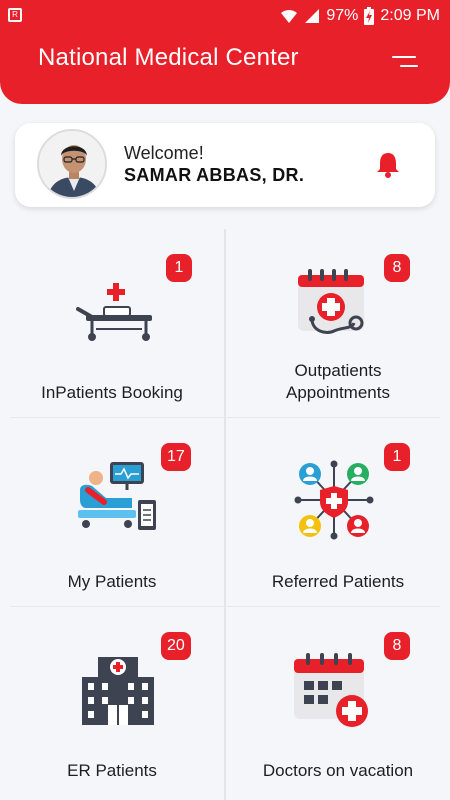  What do you see at coordinates (410, 15) in the screenshot?
I see `clock: 2:09 PM` at bounding box center [410, 15].